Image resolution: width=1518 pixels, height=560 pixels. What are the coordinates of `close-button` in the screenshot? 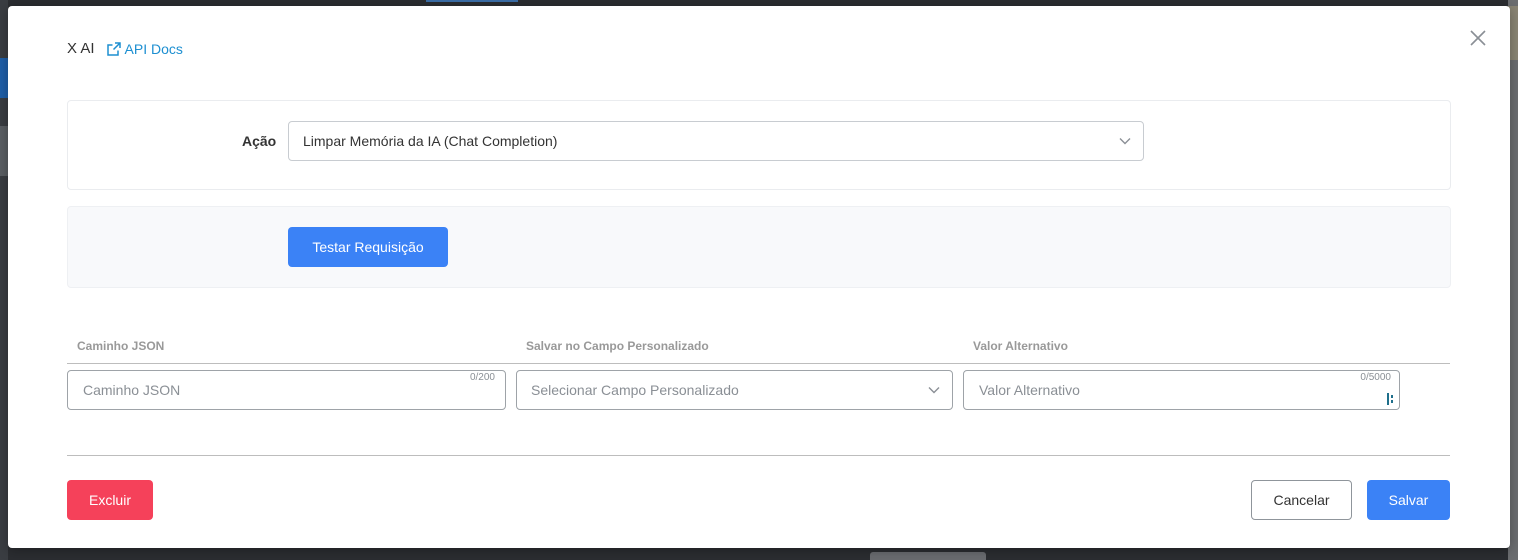 It's located at (1478, 38).